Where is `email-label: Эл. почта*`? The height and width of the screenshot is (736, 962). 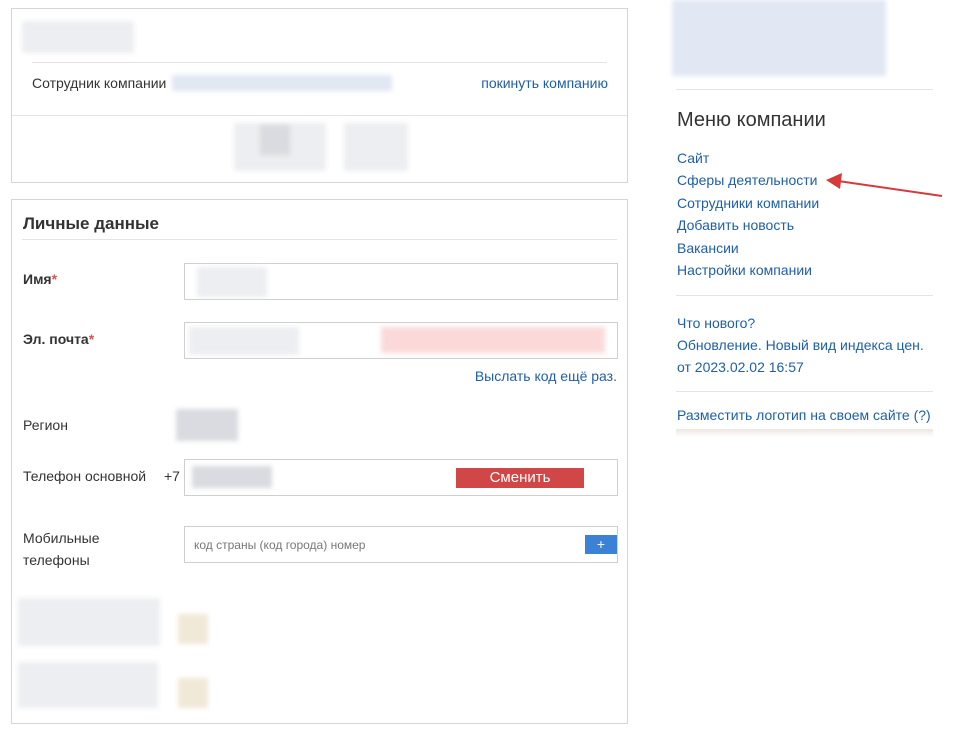
email-label: Эл. почта* is located at coordinates (58, 339).